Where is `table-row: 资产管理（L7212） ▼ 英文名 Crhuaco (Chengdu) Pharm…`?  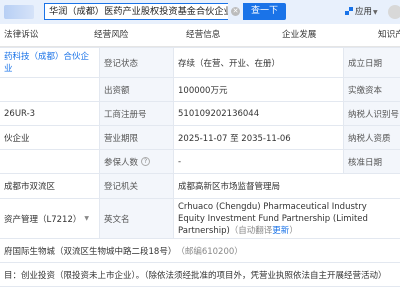 table-row: 资产管理（L7212） ▼ 英文名 Crhuaco (Chengdu) Pharm… is located at coordinates (200, 219).